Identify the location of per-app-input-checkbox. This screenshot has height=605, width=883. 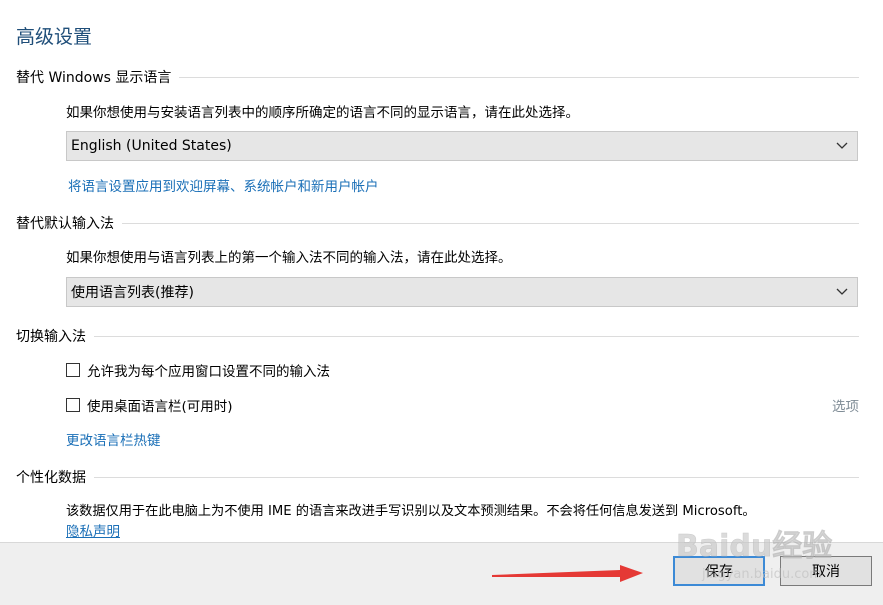
(73, 370).